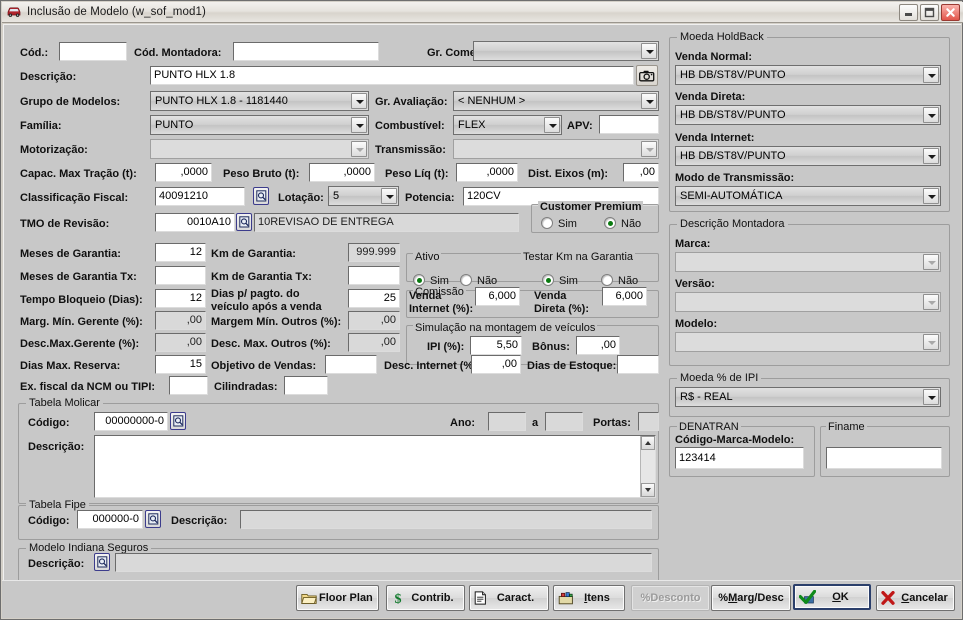 This screenshot has height=620, width=963. What do you see at coordinates (808, 342) in the screenshot?
I see `modelo-combo` at bounding box center [808, 342].